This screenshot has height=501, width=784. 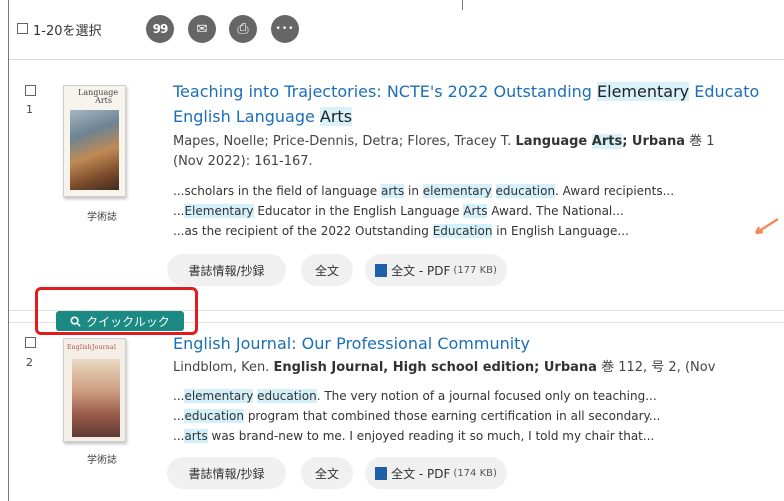 I want to click on search-icon, so click(x=75, y=321).